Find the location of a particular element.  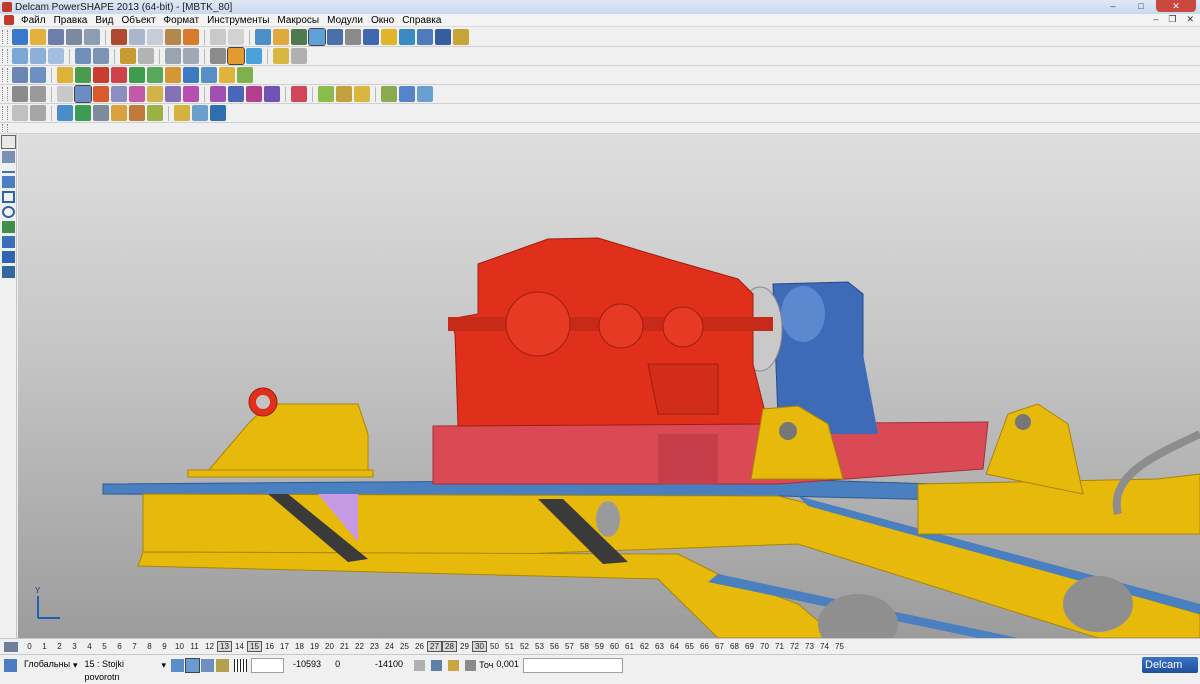

save-icon is located at coordinates (56, 37).